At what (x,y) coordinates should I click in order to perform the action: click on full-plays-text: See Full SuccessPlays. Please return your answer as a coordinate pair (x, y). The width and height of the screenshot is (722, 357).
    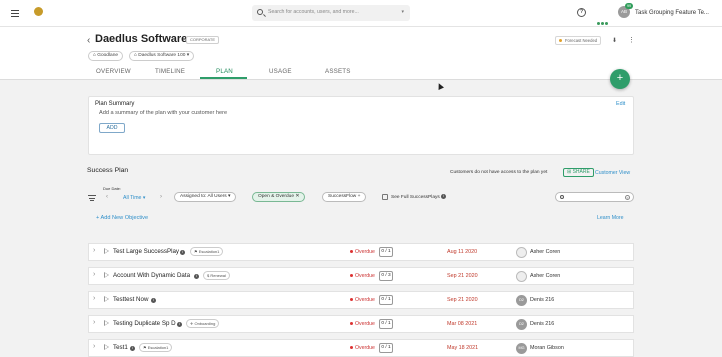
    Looking at the image, I should click on (415, 197).